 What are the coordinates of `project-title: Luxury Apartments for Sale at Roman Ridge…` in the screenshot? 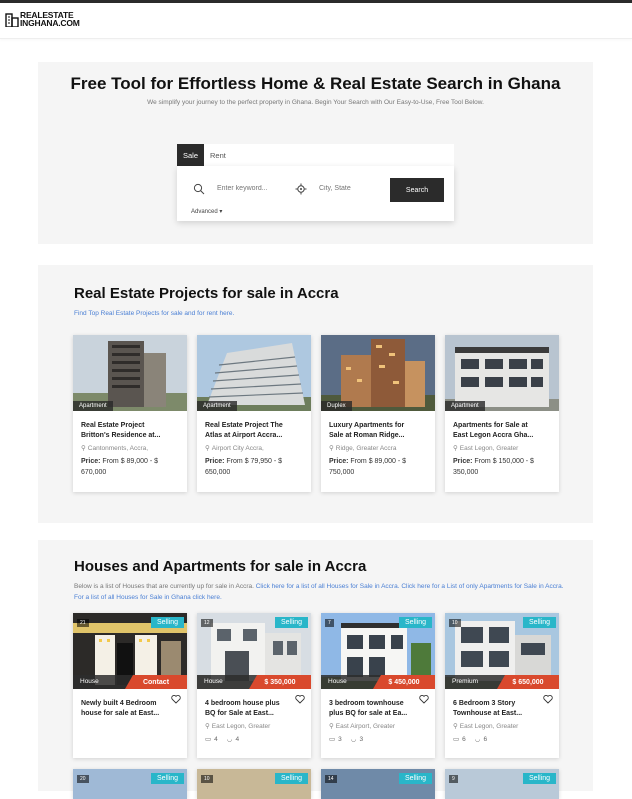 It's located at (378, 431).